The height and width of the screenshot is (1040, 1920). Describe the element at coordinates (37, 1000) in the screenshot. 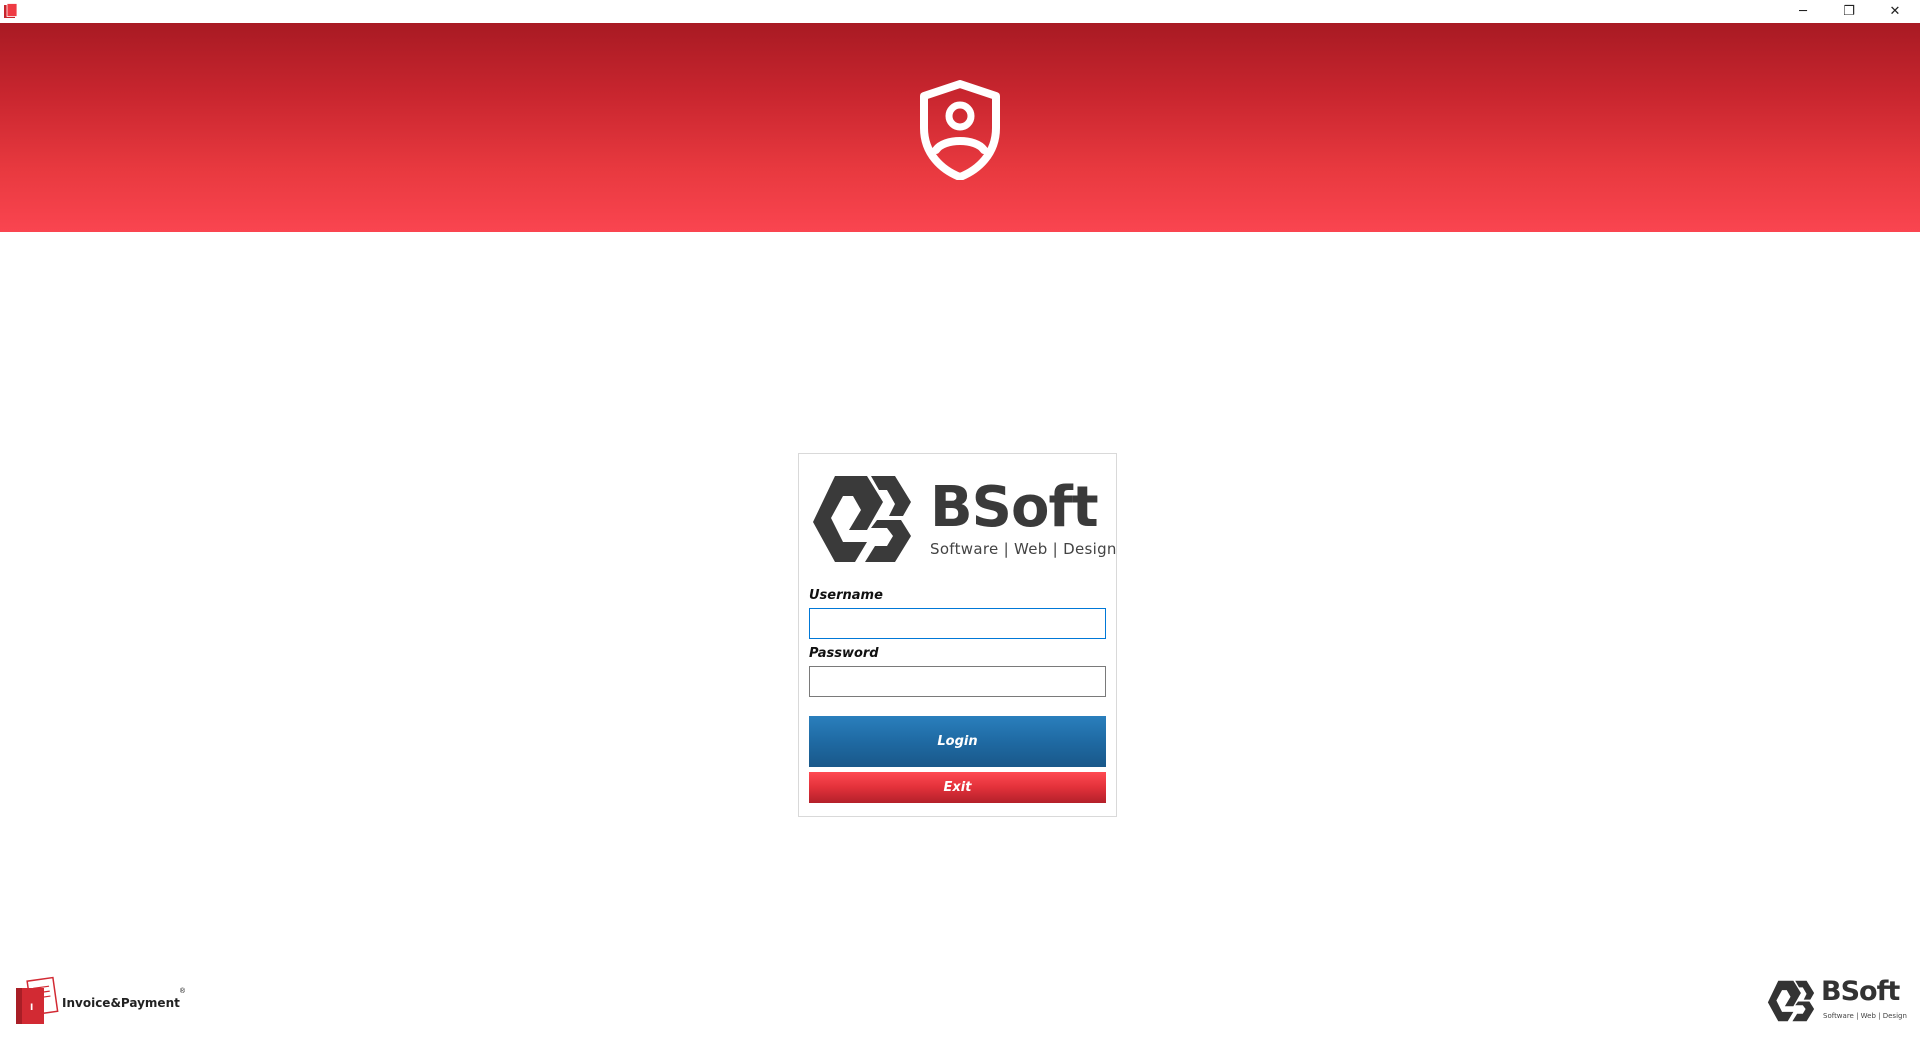

I see `invoice-payment-icon: I` at that location.